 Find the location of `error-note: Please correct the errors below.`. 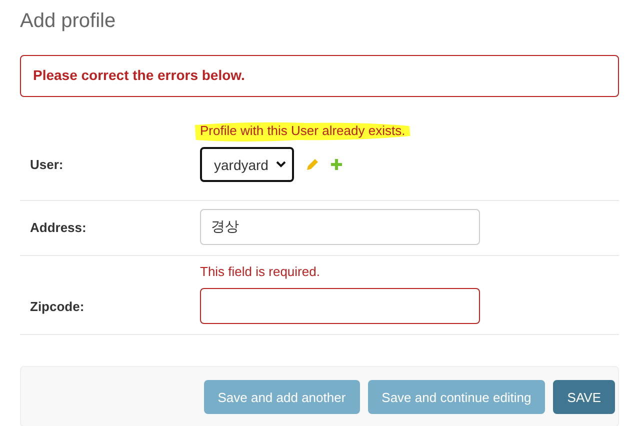

error-note: Please correct the errors below. is located at coordinates (319, 76).